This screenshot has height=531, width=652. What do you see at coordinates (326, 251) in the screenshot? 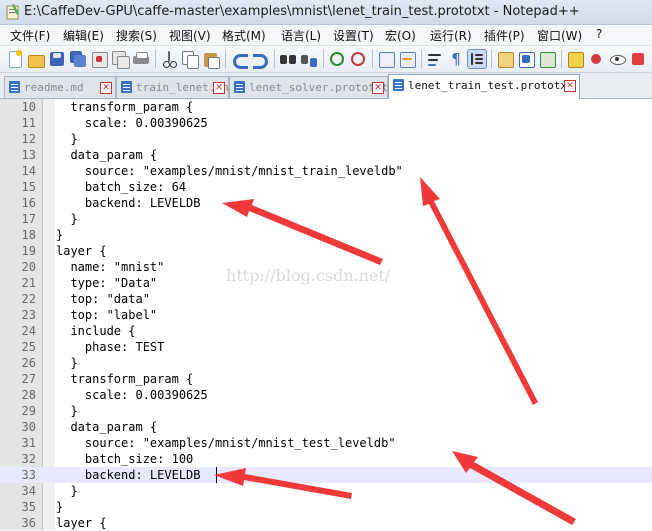
I see `code-line: 19 layer {` at bounding box center [326, 251].